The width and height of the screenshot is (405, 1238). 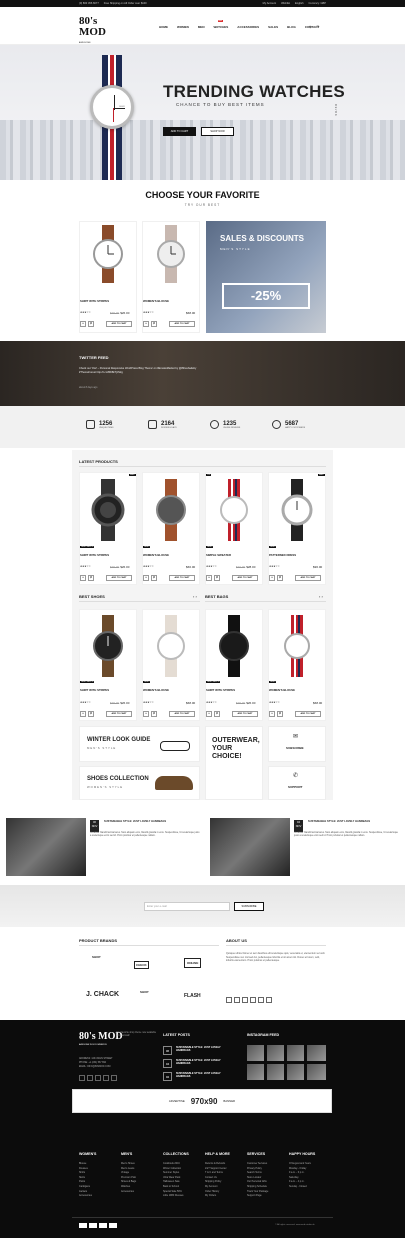 I want to click on brand-logo: SHOP, so click(x=96, y=957).